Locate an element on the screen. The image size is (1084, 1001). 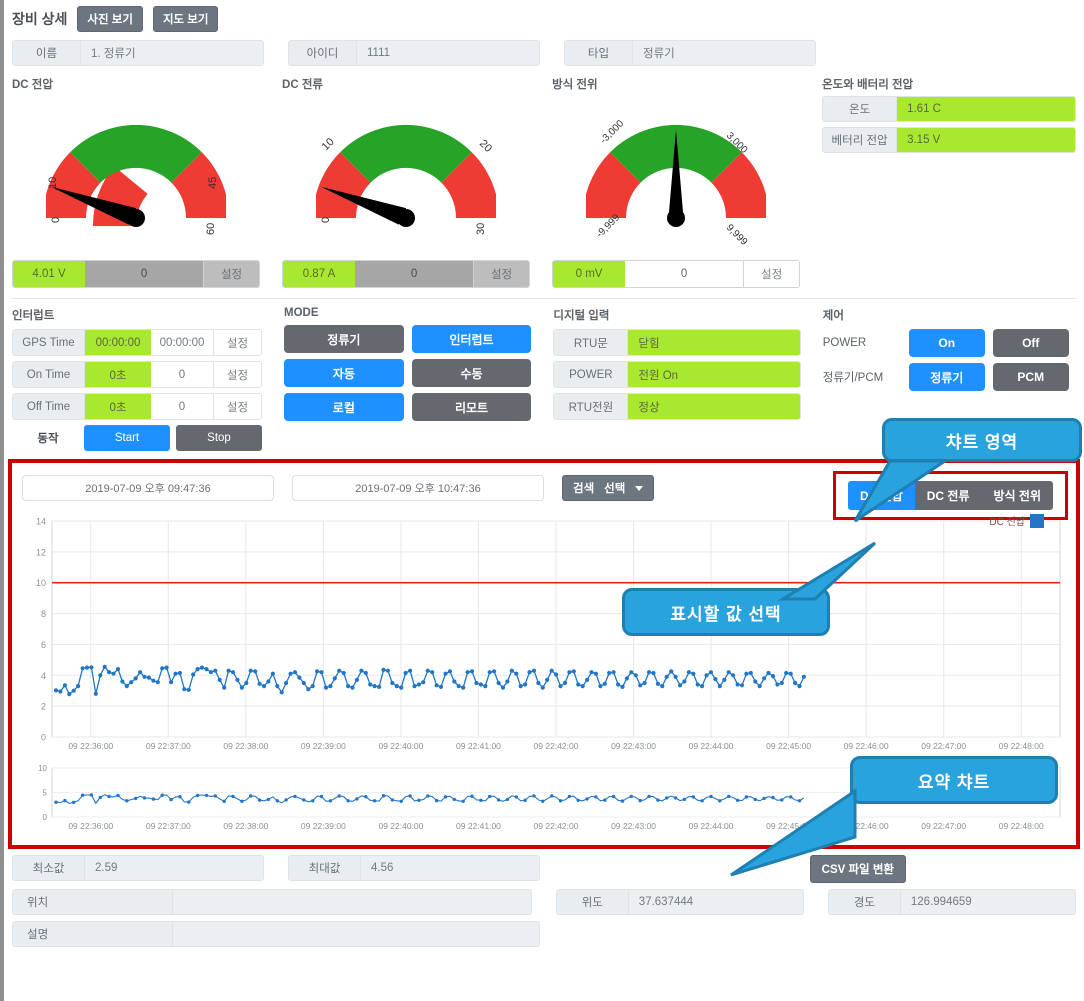
field-id-label: 아이디 is located at coordinates (323, 53).